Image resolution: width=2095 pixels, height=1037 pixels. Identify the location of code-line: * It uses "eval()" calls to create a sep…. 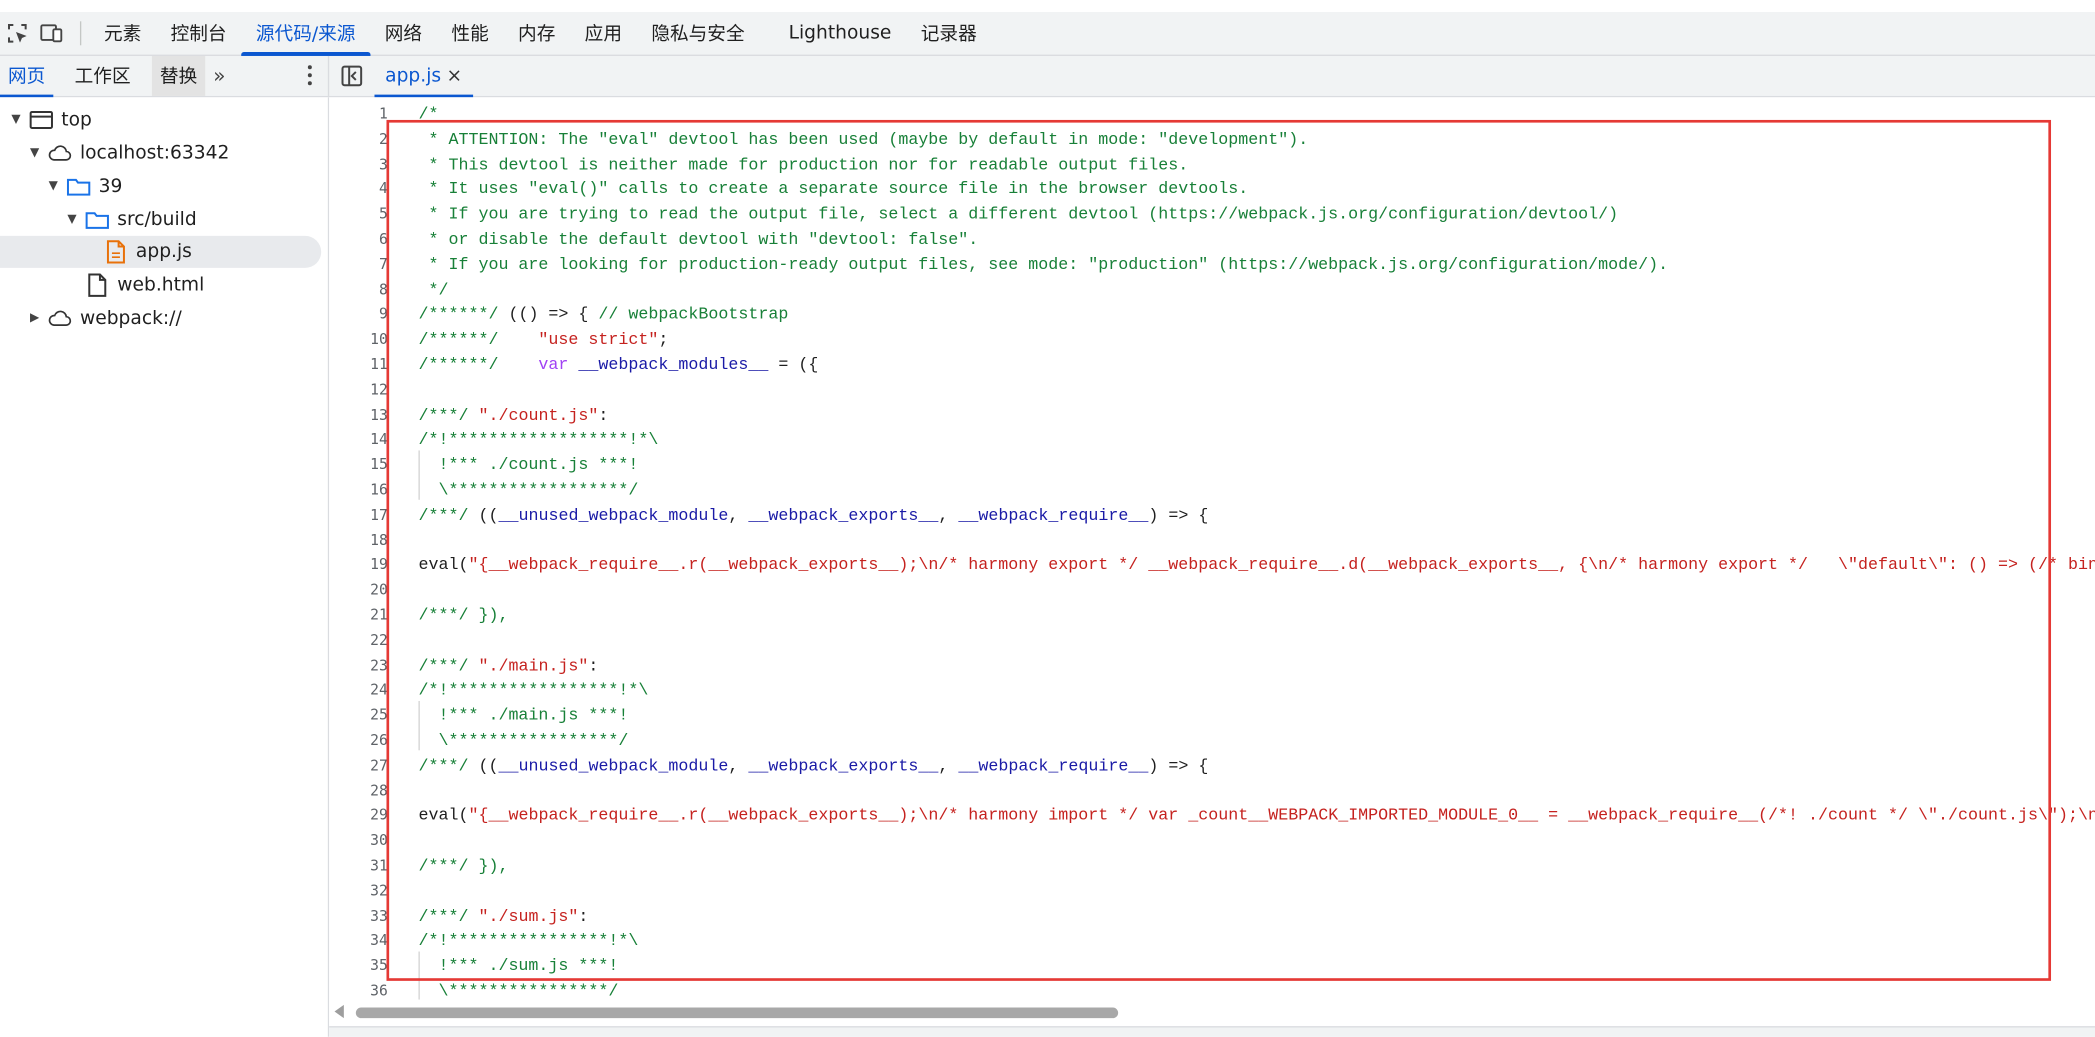
(833, 190).